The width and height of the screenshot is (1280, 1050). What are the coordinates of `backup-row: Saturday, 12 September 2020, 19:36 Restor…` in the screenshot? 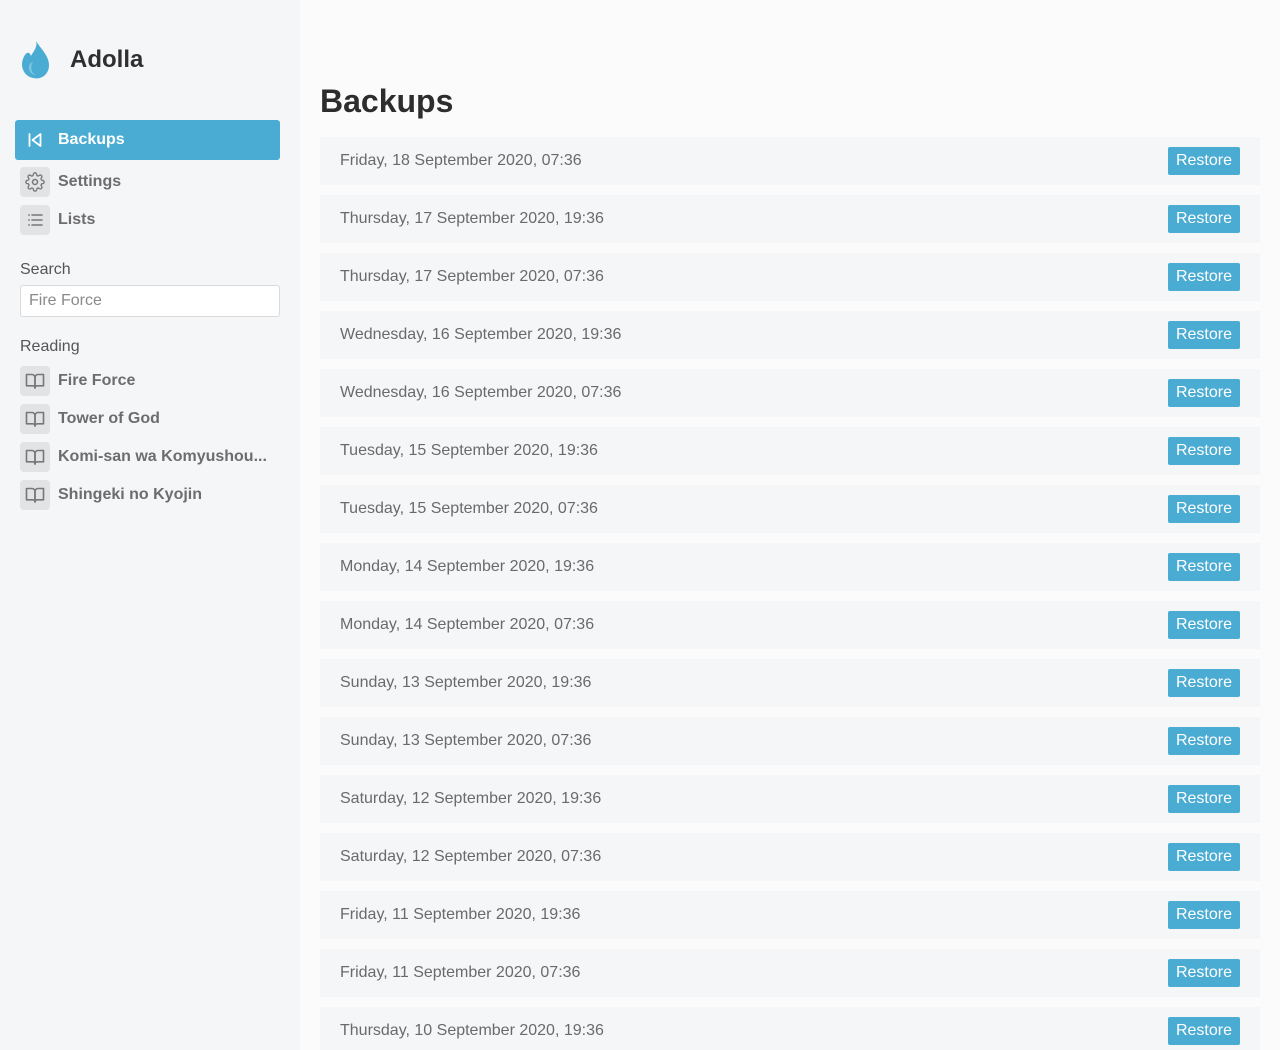 It's located at (790, 799).